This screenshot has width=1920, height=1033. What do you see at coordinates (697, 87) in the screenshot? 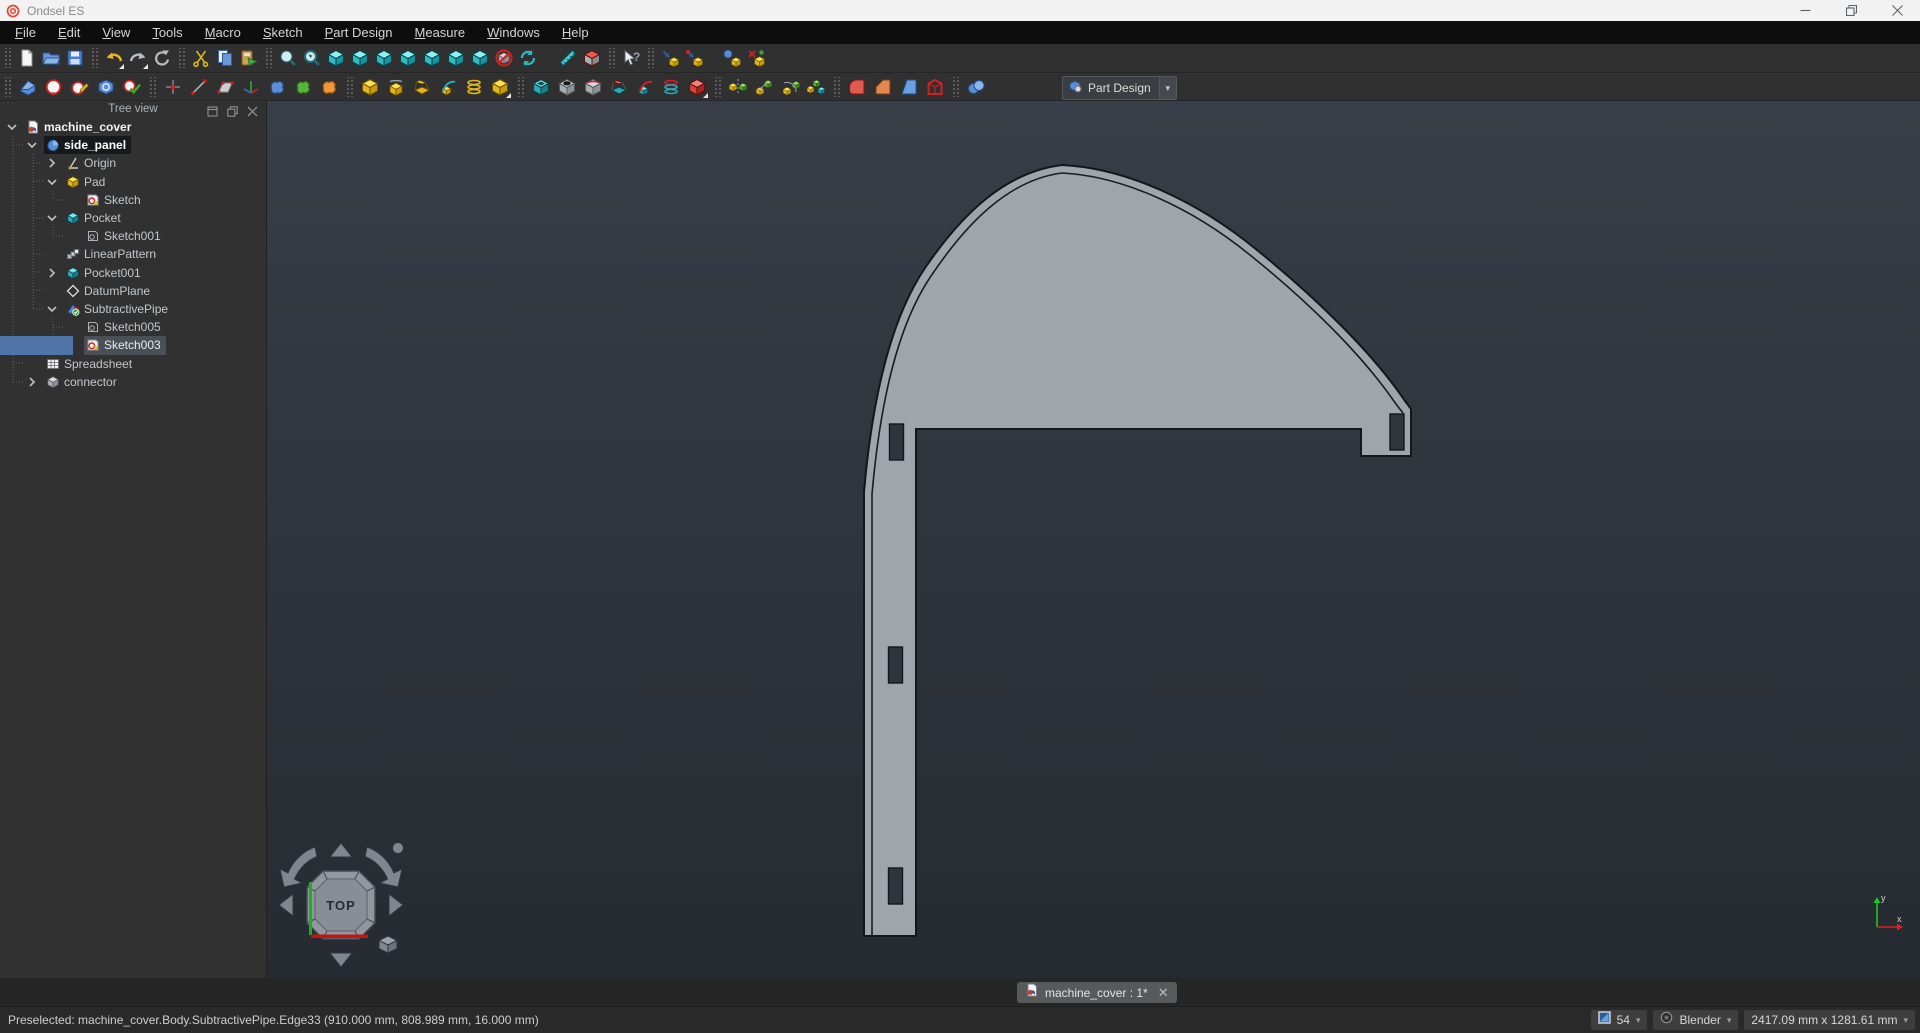
I see `subtractive-primitive-icon` at bounding box center [697, 87].